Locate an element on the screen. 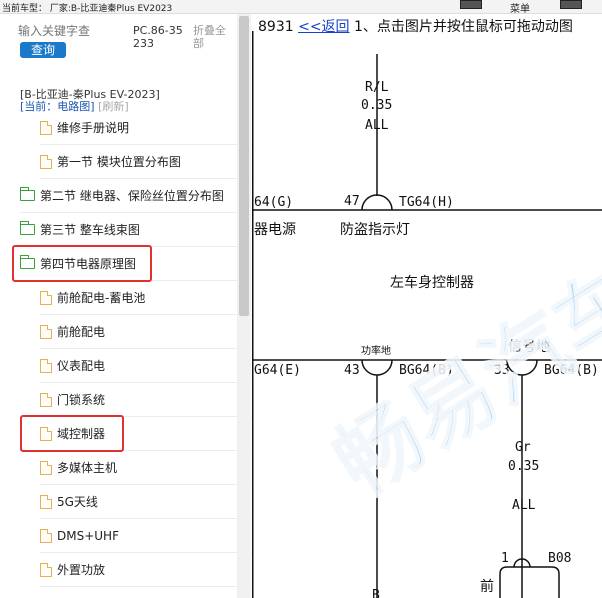 This screenshot has width=602, height=598. tree-item-module-location: 第一节 模块位置分布图 is located at coordinates (146, 162).